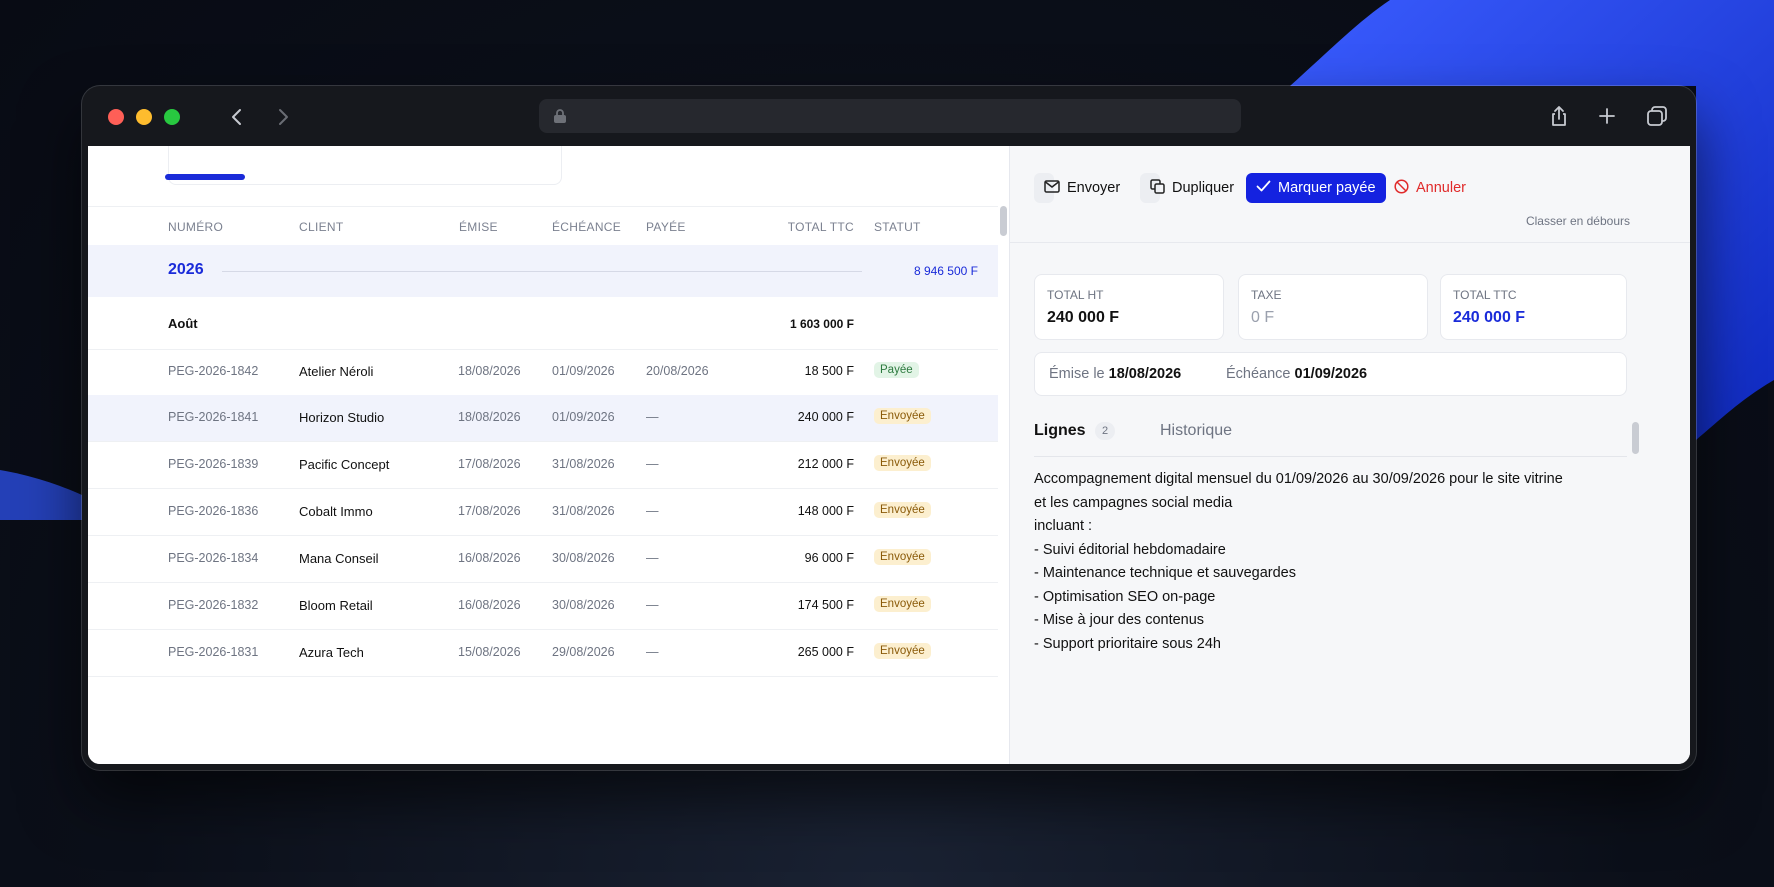  I want to click on header-emise: ÉMISE, so click(478, 227).